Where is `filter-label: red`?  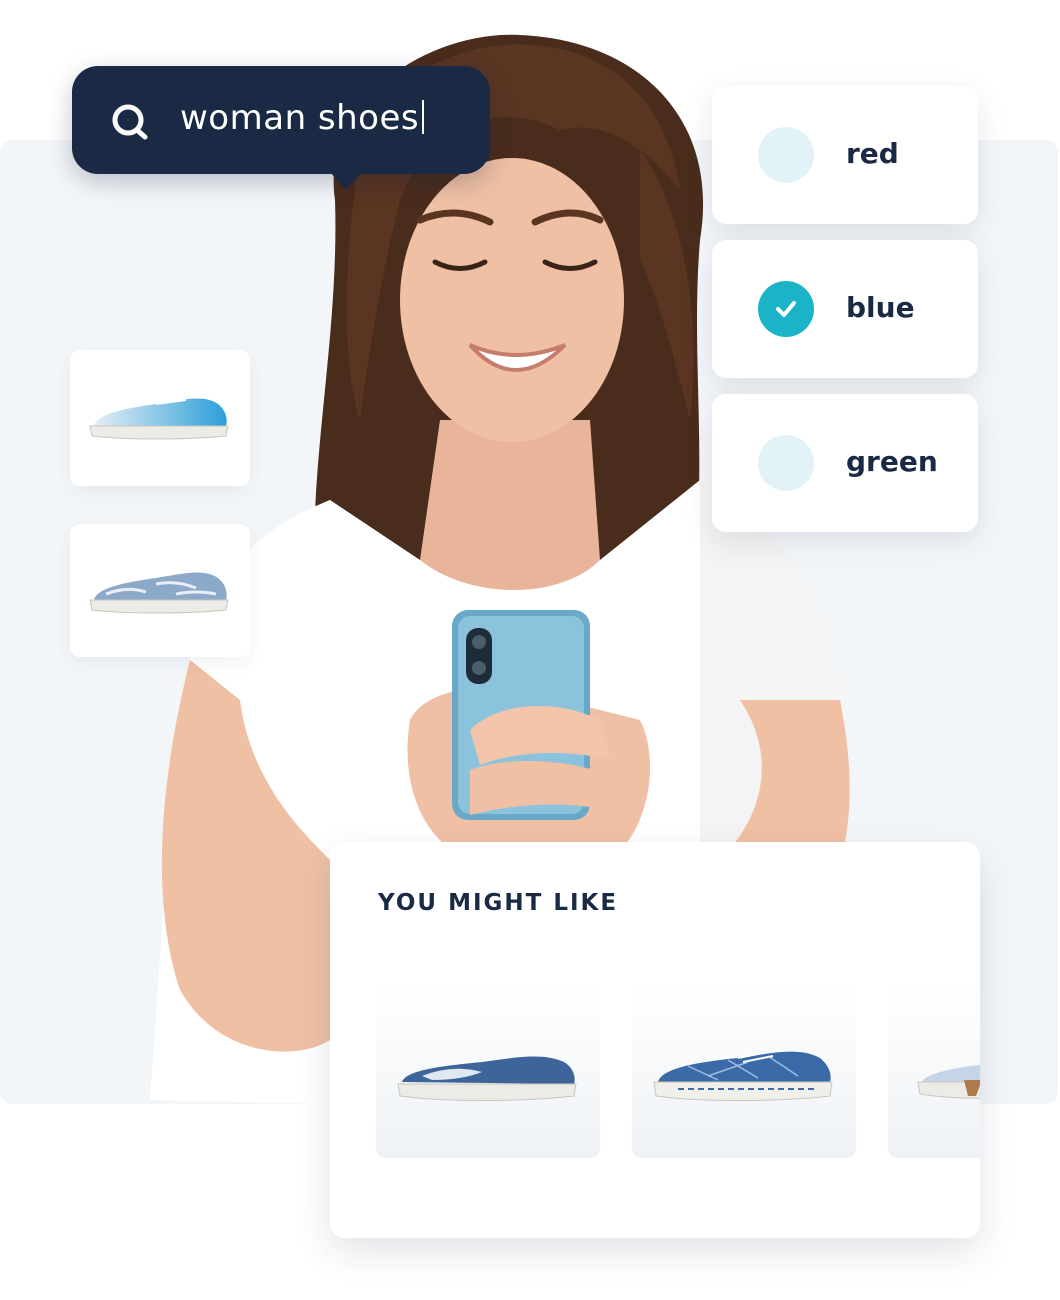 filter-label: red is located at coordinates (872, 153).